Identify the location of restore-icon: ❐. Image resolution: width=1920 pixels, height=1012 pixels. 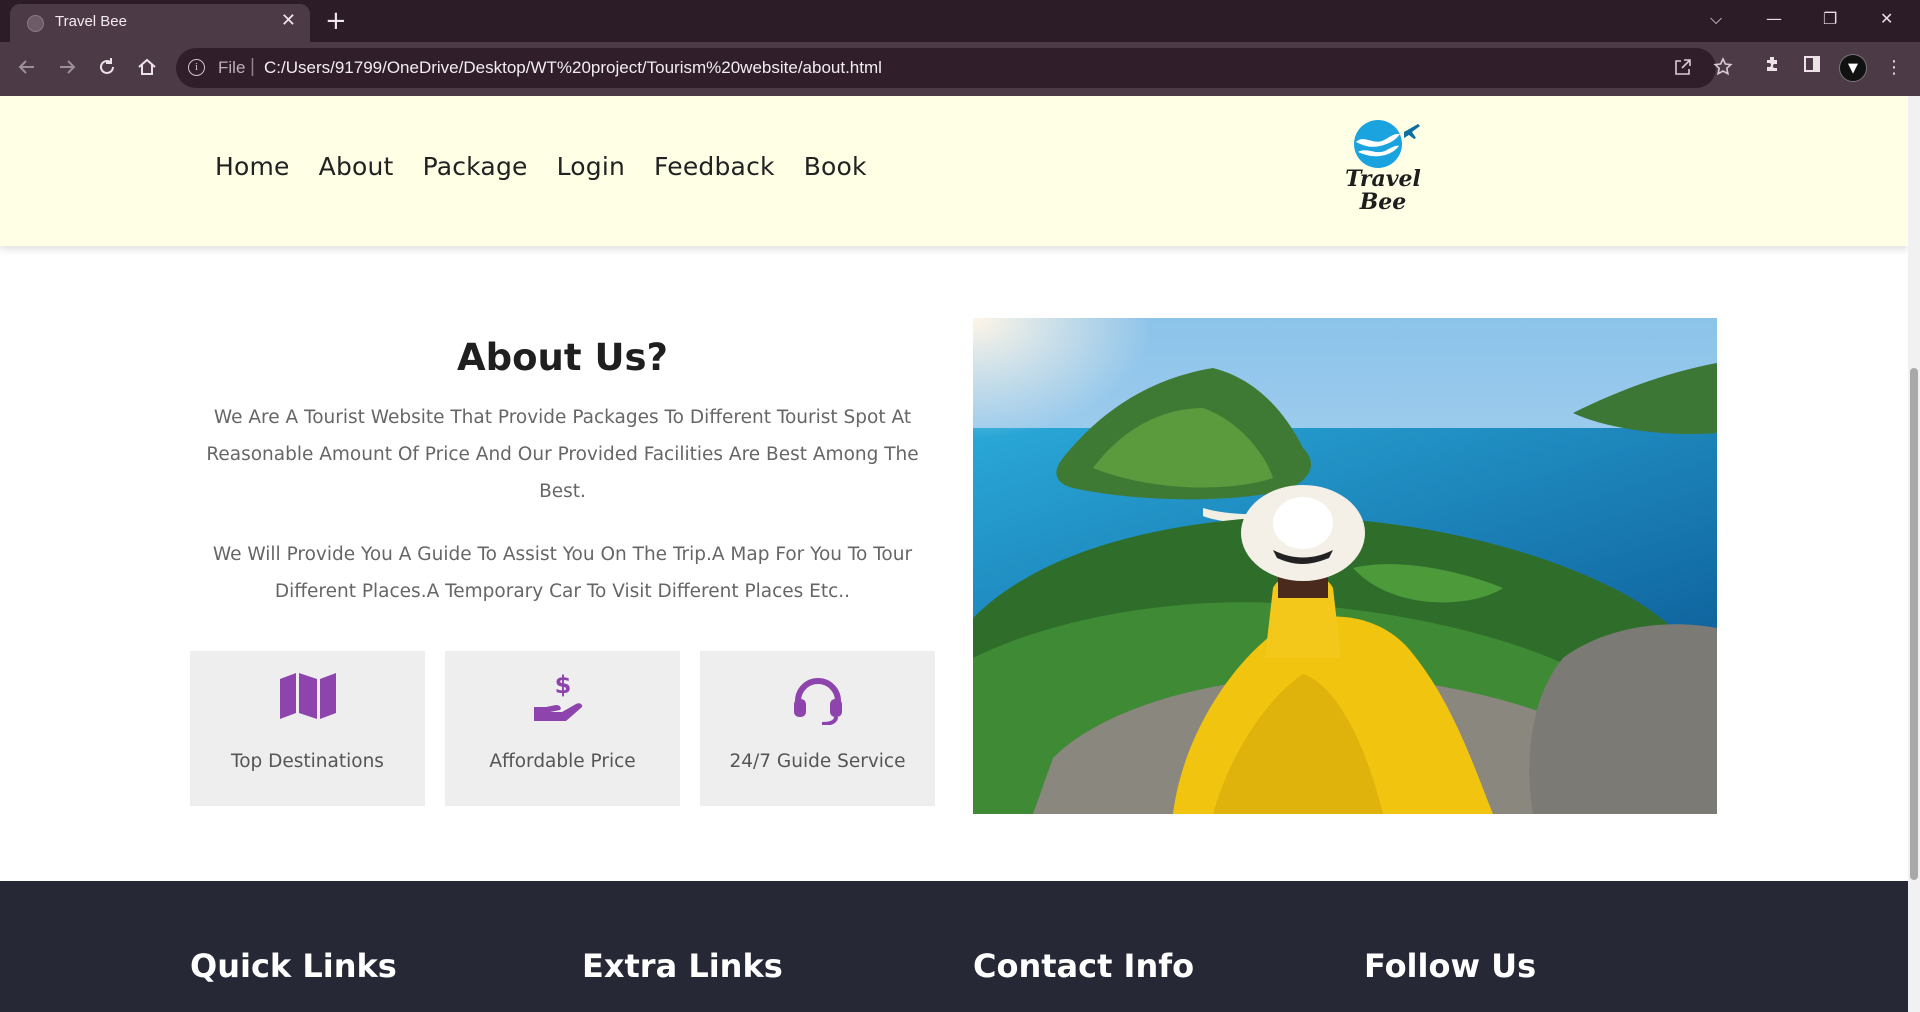
(1830, 19).